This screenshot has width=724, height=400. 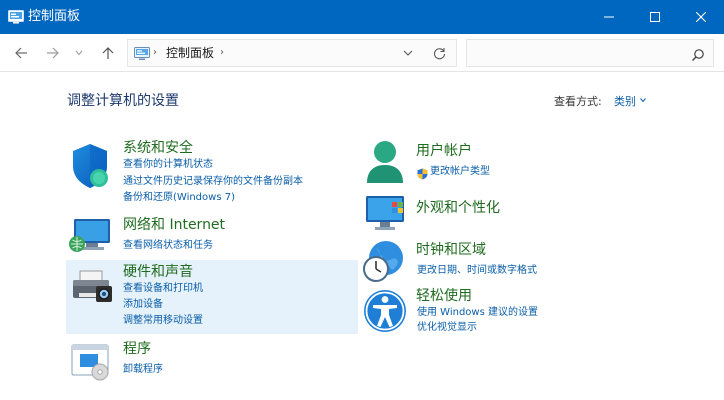 What do you see at coordinates (54, 16) in the screenshot?
I see `window-title: 控制面板` at bounding box center [54, 16].